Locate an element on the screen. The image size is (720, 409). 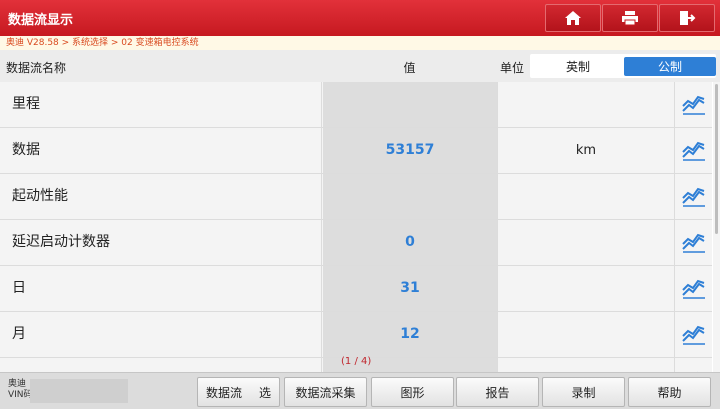
data-stream-select-button: 数据流 选 is located at coordinates (238, 392).